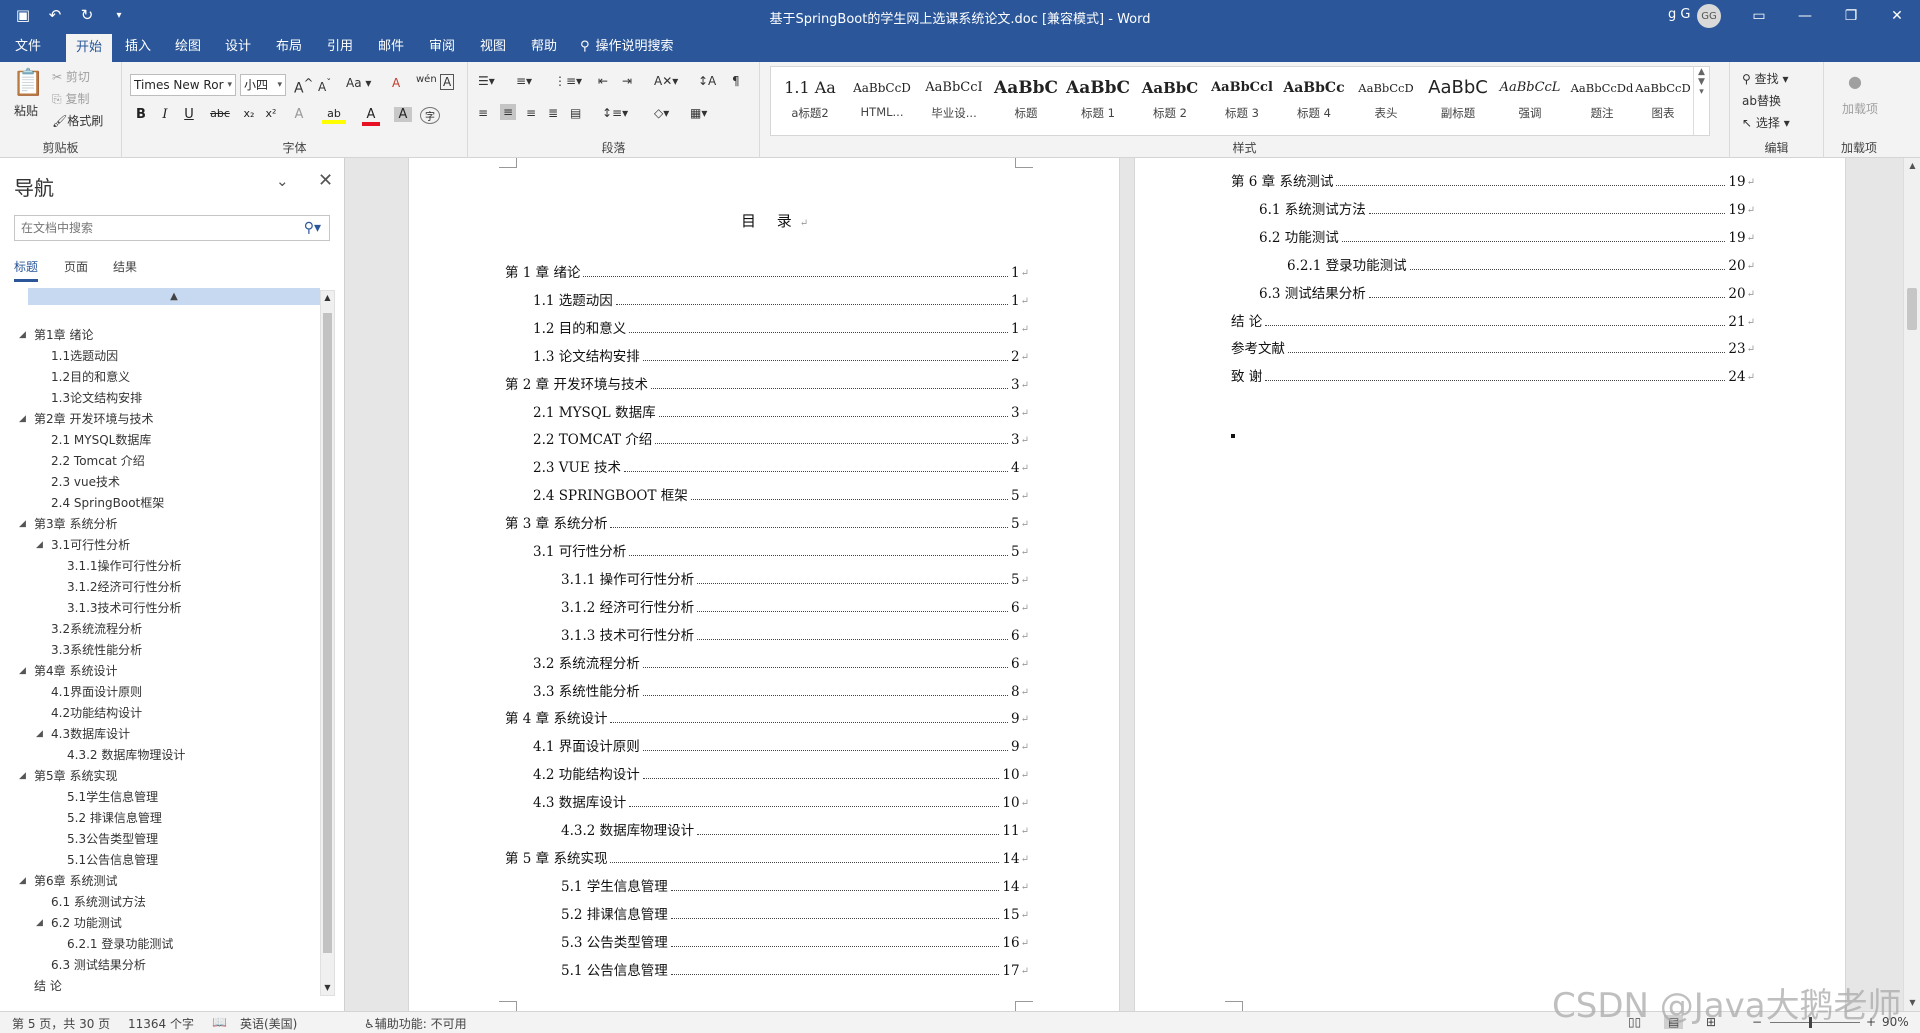 The image size is (1920, 1033). Describe the element at coordinates (371, 116) in the screenshot. I see `font-color-button: A` at that location.